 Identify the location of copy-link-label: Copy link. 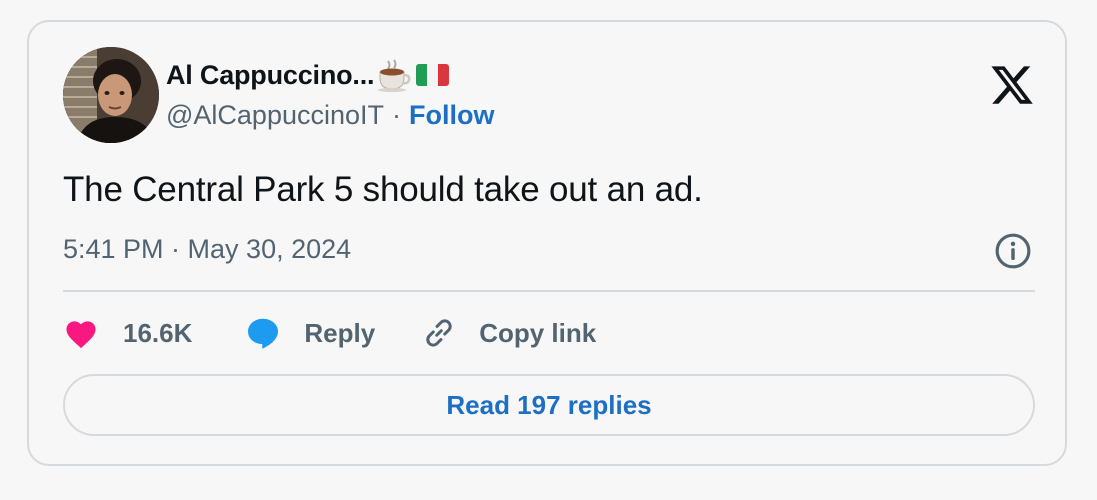
(538, 332).